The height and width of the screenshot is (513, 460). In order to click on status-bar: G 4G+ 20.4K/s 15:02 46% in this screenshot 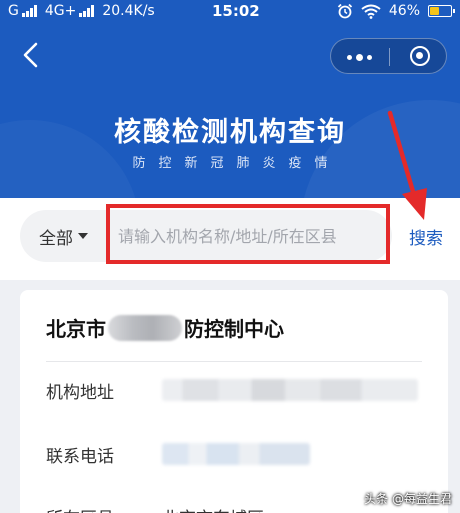, I will do `click(230, 12)`.